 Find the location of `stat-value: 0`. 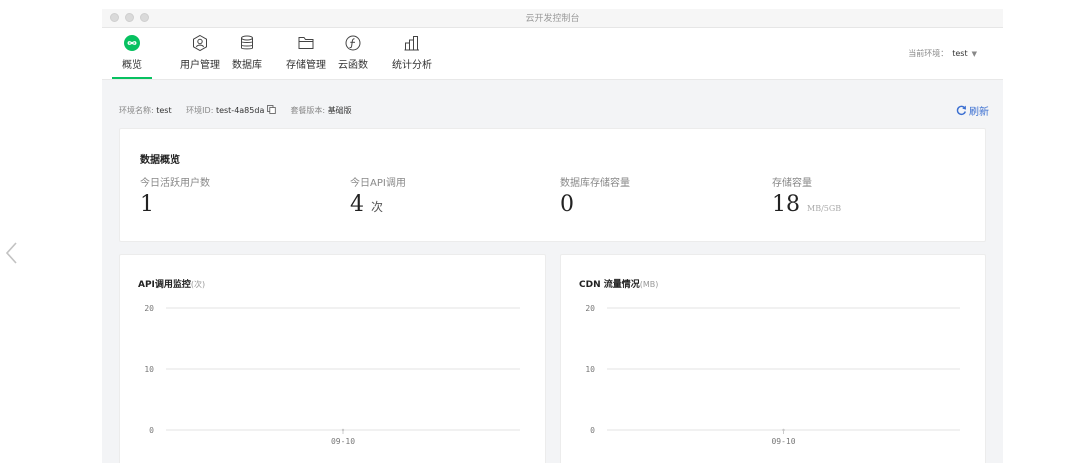

stat-value: 0 is located at coordinates (567, 204).